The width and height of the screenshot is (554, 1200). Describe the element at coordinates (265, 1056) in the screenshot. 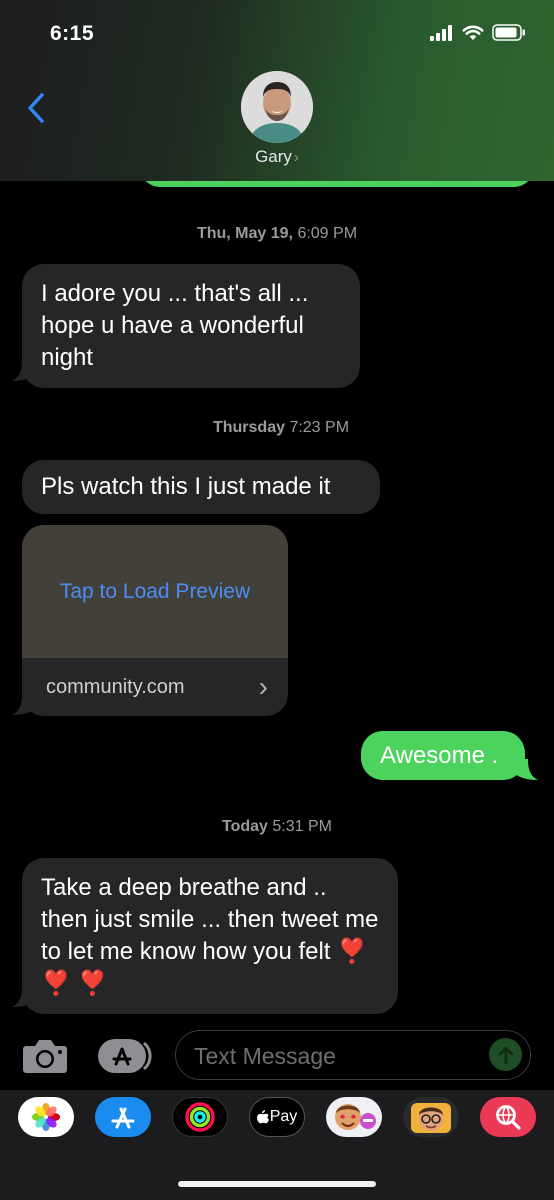

I see `text-message-placeholder: Text Message` at that location.